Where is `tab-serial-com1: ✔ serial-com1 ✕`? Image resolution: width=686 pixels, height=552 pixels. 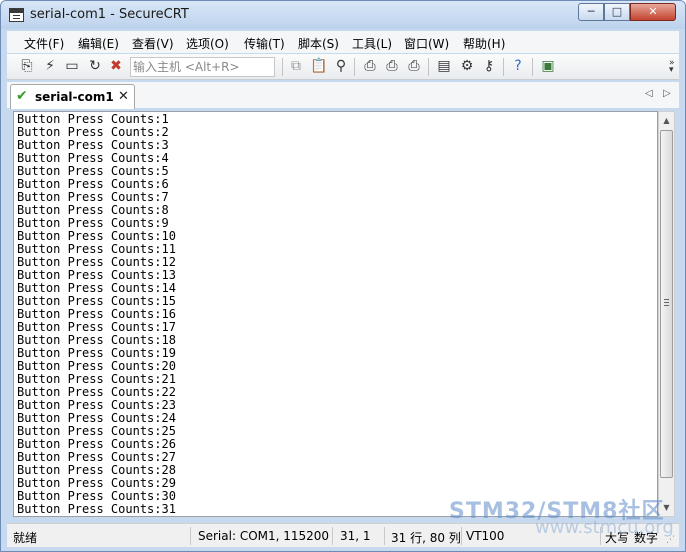 tab-serial-com1: ✔ serial-com1 ✕ is located at coordinates (72, 96).